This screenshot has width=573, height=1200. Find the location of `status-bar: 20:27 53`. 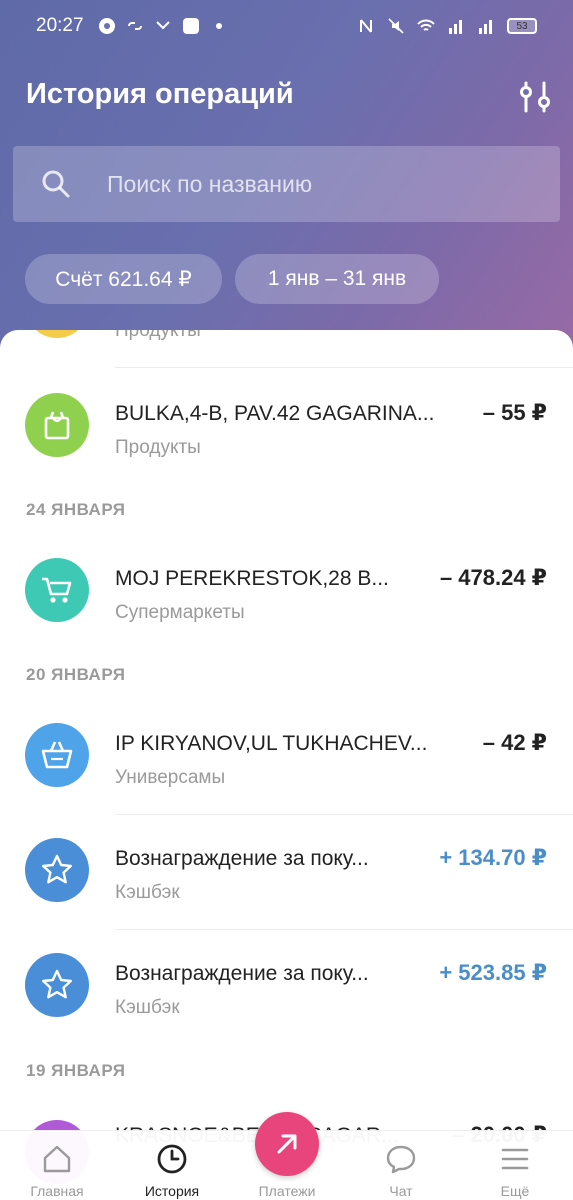

status-bar: 20:27 53 is located at coordinates (286, 26).